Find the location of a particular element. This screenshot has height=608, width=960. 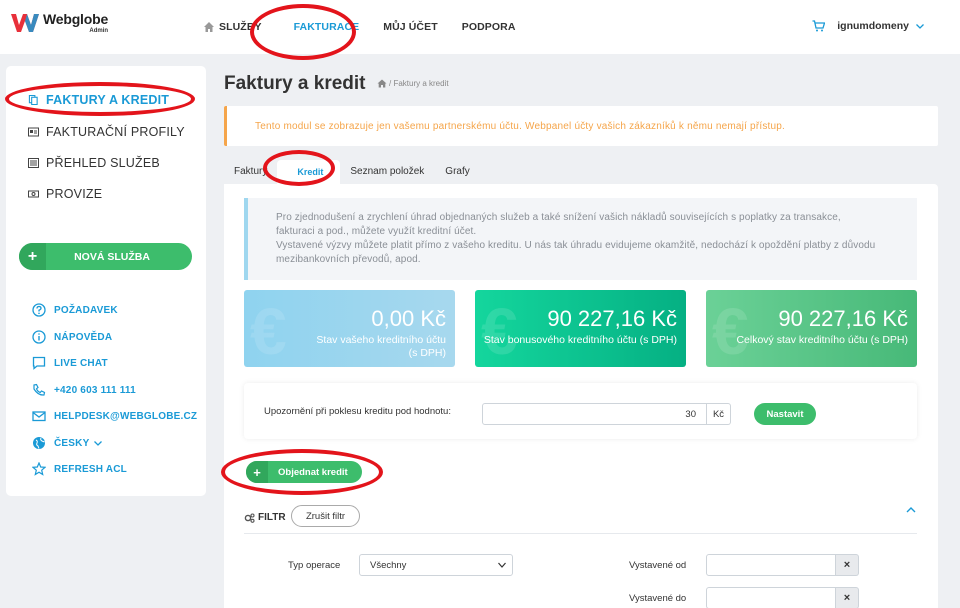

envelope-icon is located at coordinates (39, 416).